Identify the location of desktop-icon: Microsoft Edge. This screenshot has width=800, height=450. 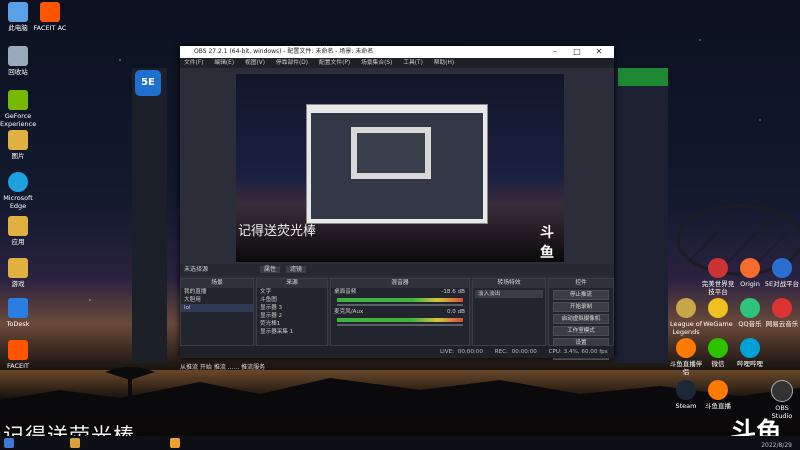
(18, 191).